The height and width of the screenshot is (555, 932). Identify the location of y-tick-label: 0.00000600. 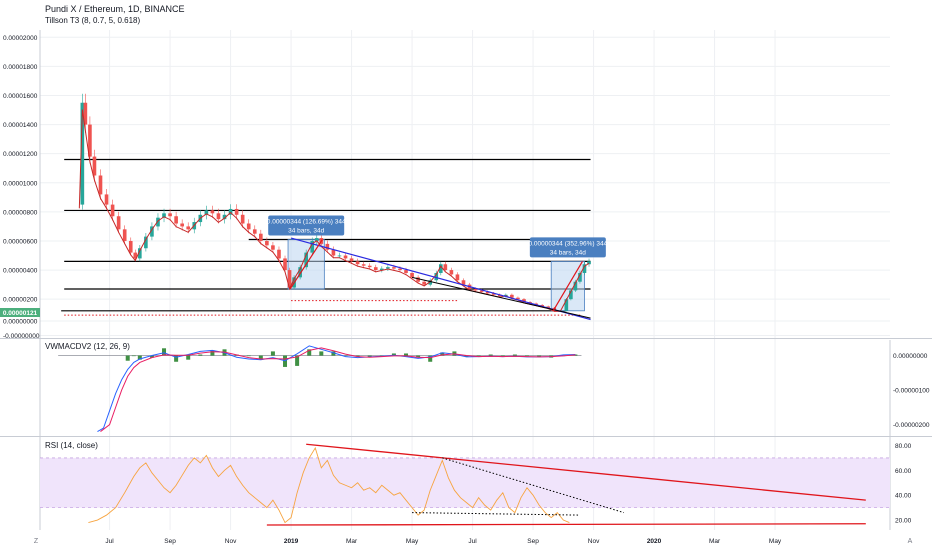
(20, 241).